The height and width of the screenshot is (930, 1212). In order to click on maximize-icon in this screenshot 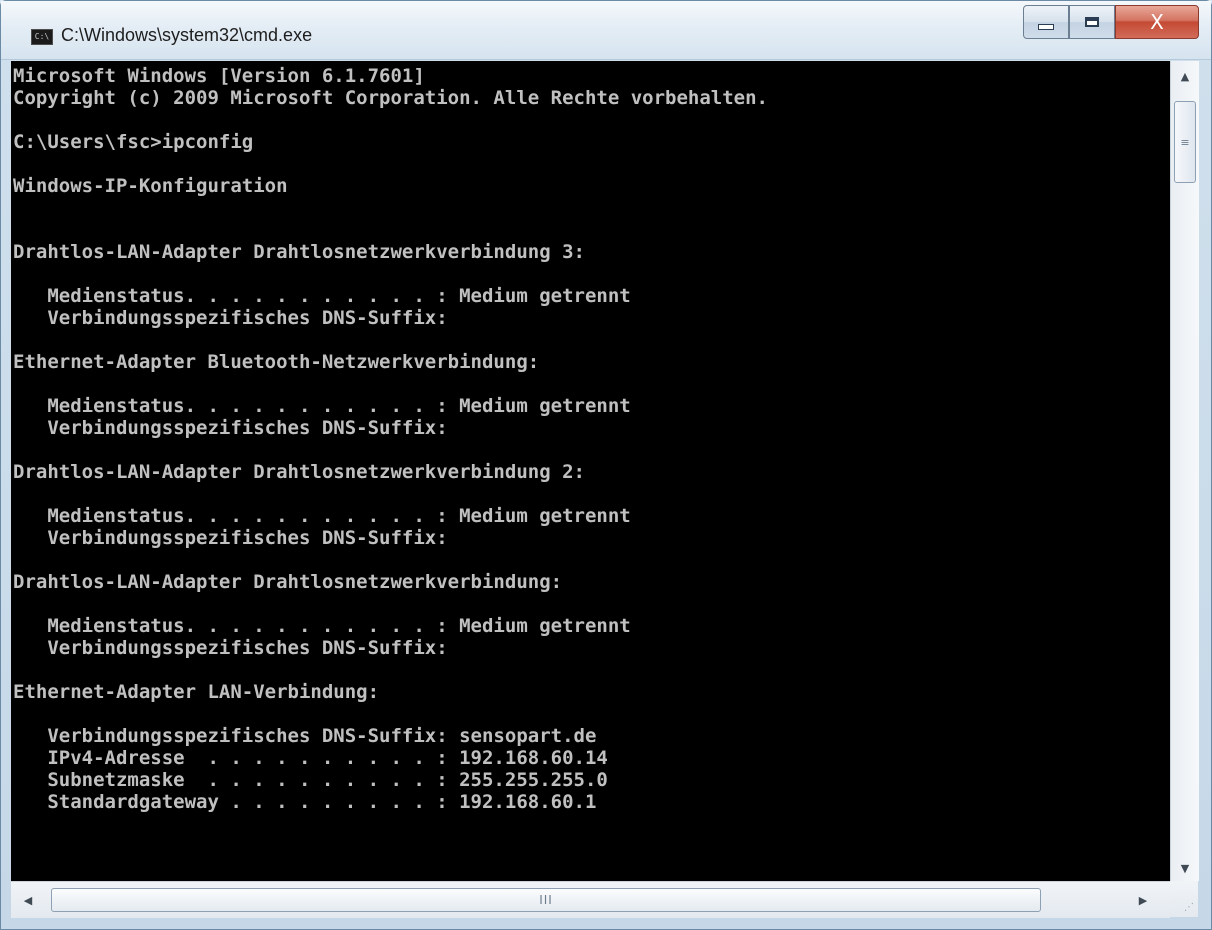, I will do `click(1092, 22)`.